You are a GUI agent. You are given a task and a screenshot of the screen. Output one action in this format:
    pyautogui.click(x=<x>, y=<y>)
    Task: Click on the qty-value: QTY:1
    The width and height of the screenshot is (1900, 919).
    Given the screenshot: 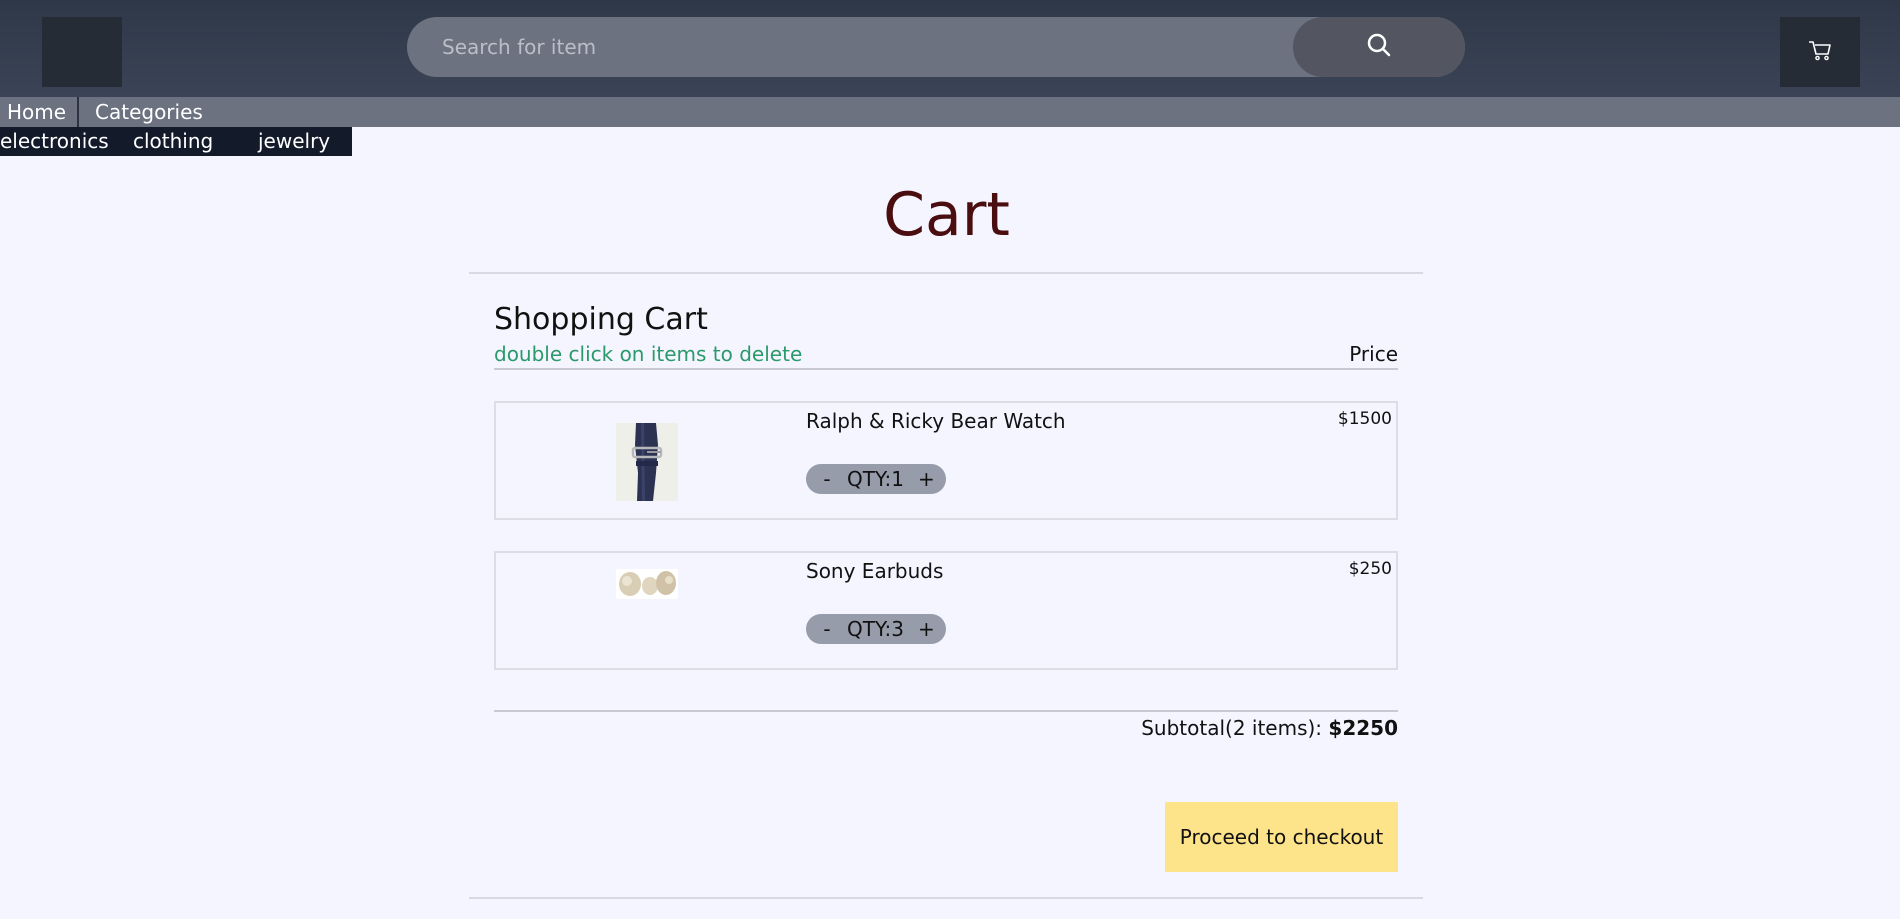 What is the action you would take?
    pyautogui.click(x=875, y=479)
    